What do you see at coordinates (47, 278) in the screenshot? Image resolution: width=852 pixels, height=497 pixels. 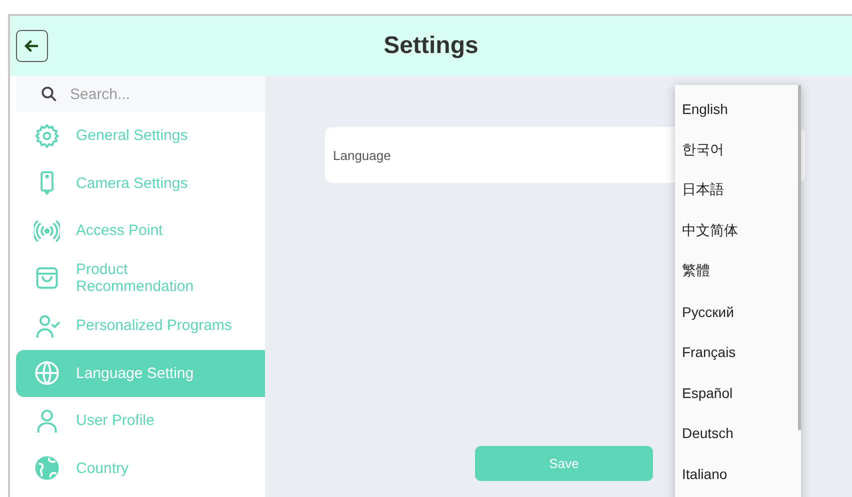 I see `bag-icon` at bounding box center [47, 278].